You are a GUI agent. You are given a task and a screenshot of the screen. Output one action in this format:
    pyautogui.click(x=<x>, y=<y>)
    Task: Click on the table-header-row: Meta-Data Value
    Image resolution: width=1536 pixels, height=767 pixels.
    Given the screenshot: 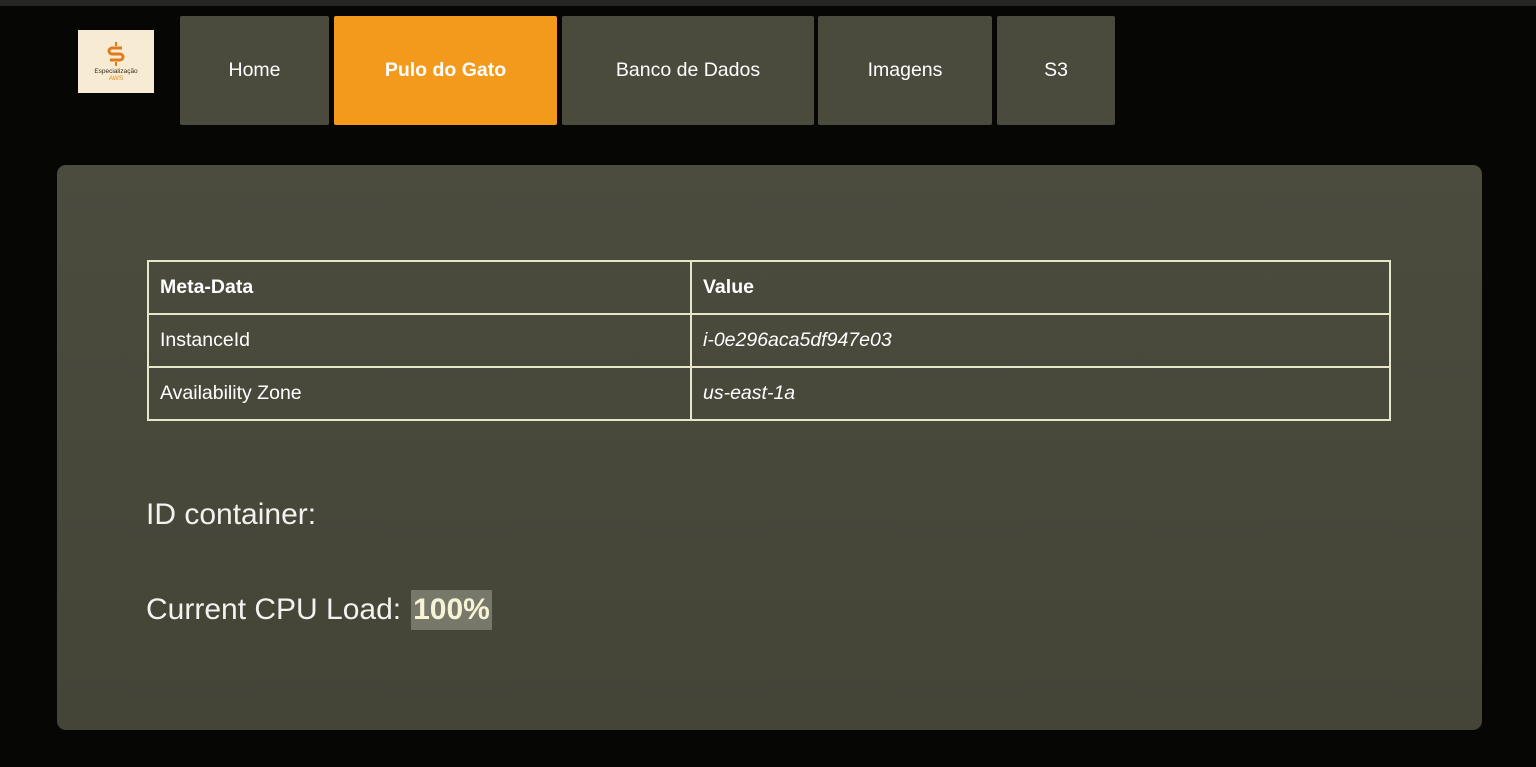 What is the action you would take?
    pyautogui.click(x=769, y=287)
    